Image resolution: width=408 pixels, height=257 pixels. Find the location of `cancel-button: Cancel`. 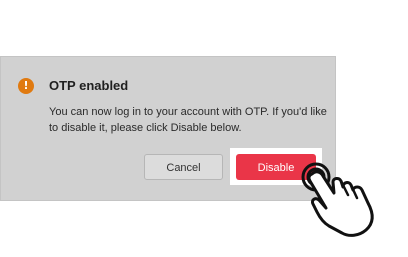

cancel-button: Cancel is located at coordinates (183, 167).